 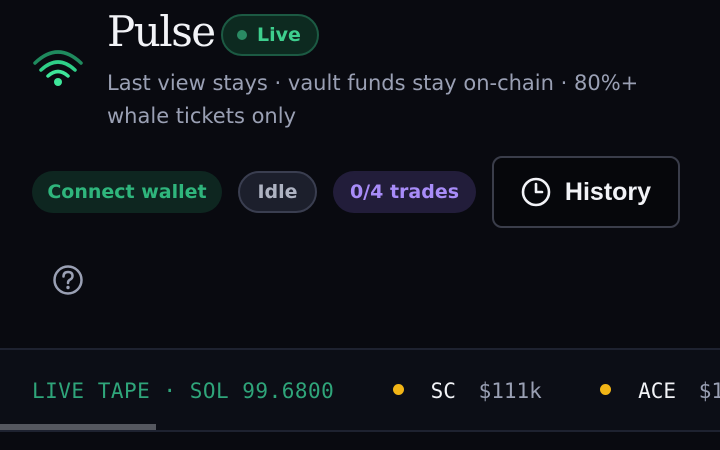 I want to click on live-status-badge: Live, so click(x=270, y=35).